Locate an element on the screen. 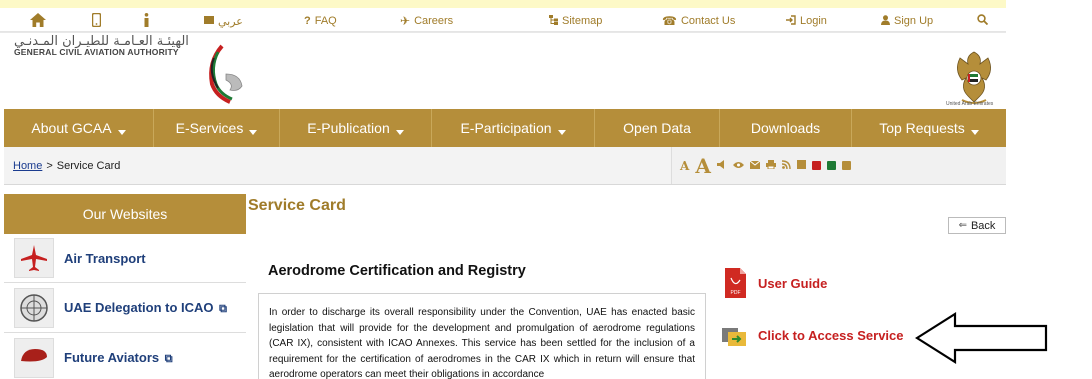  user-guide-link: PDF User Guide is located at coordinates (774, 283).